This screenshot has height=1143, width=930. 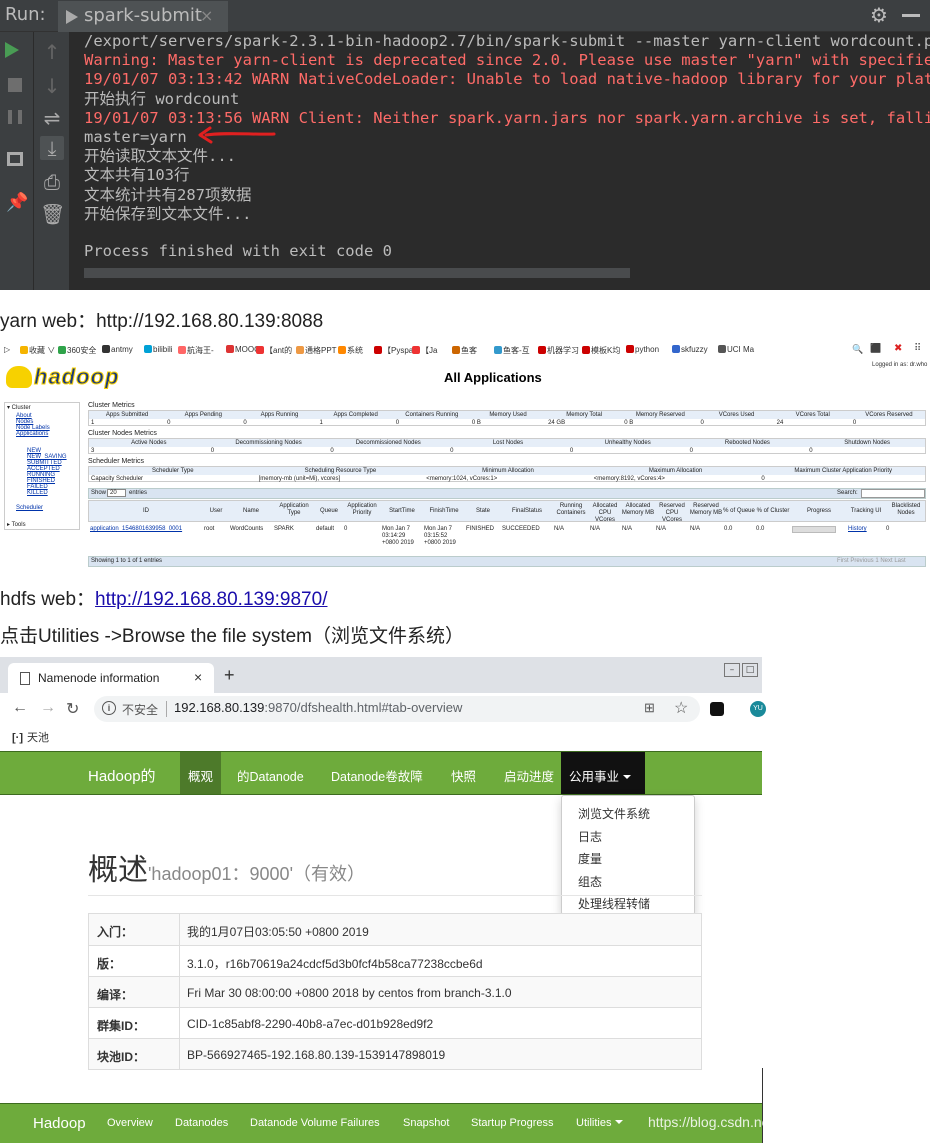 I want to click on sidebar-link: Applications, so click(x=32, y=434).